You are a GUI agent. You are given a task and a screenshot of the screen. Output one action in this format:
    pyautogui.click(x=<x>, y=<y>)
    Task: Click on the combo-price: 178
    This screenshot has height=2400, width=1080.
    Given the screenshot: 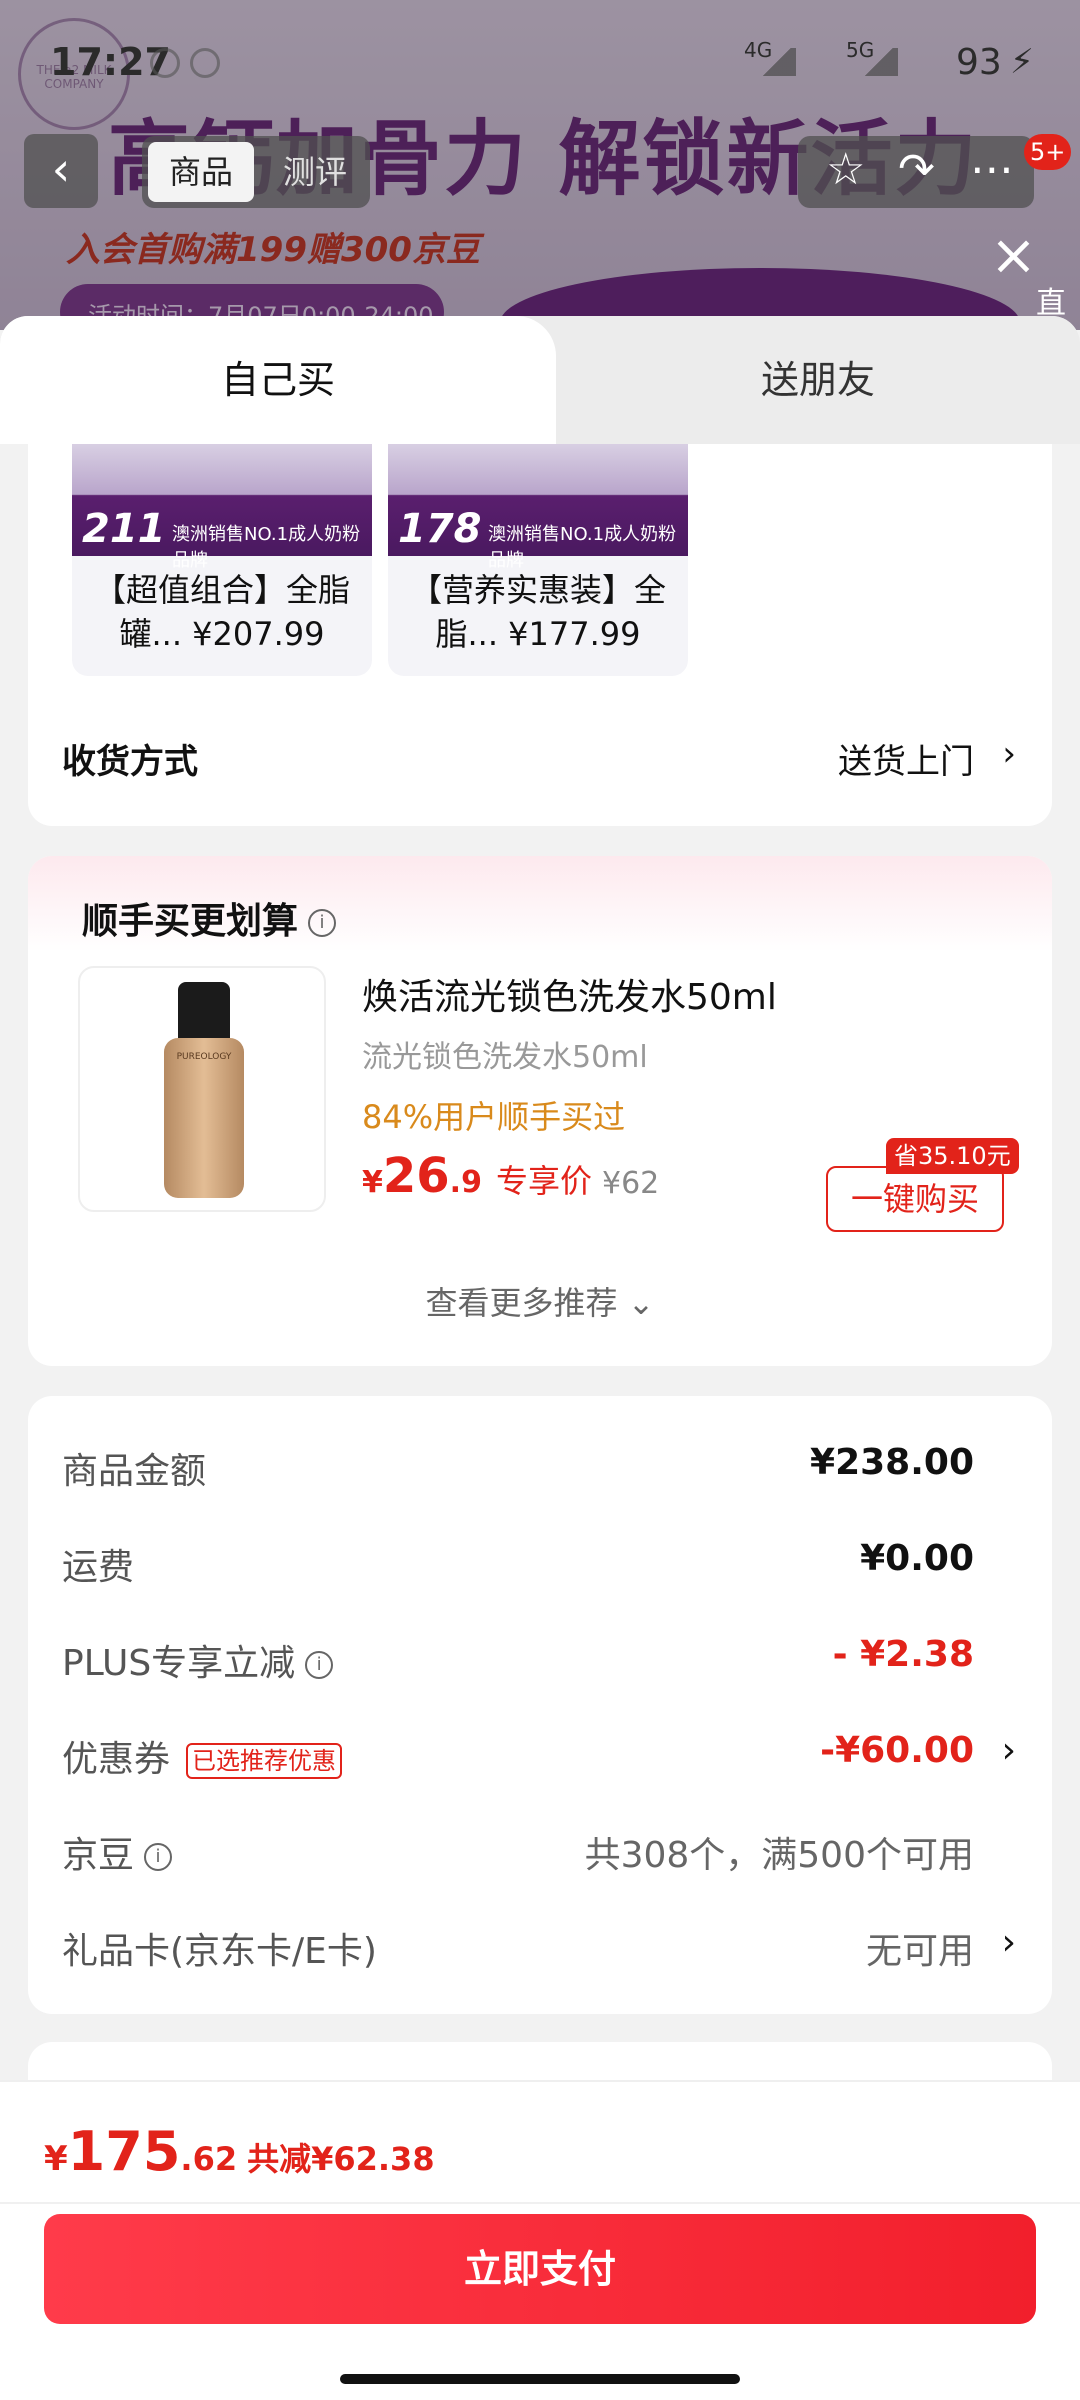 What is the action you would take?
    pyautogui.click(x=440, y=529)
    